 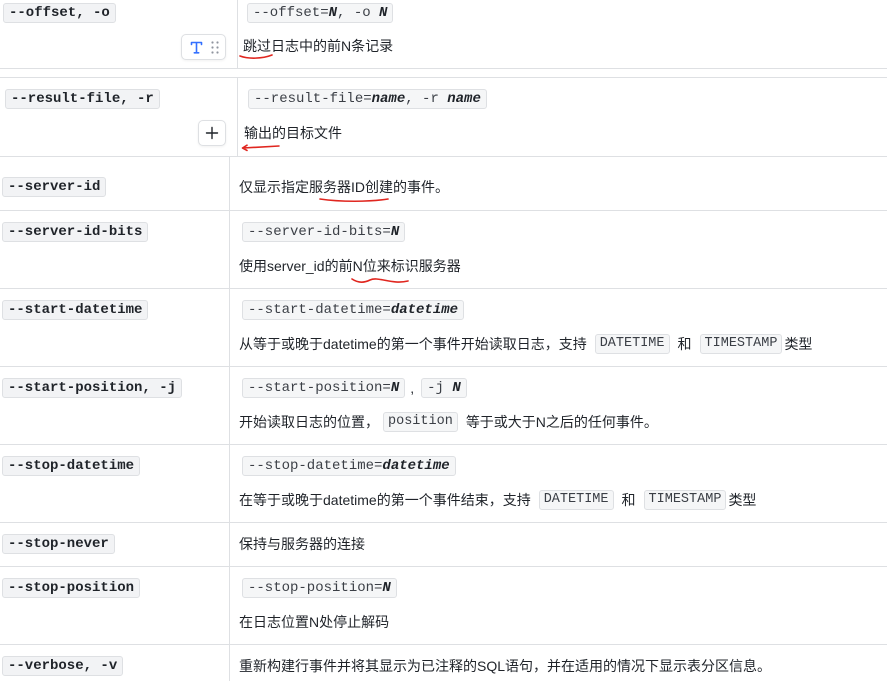 What do you see at coordinates (59, 13) in the screenshot?
I see `option-name: --offset, -o` at bounding box center [59, 13].